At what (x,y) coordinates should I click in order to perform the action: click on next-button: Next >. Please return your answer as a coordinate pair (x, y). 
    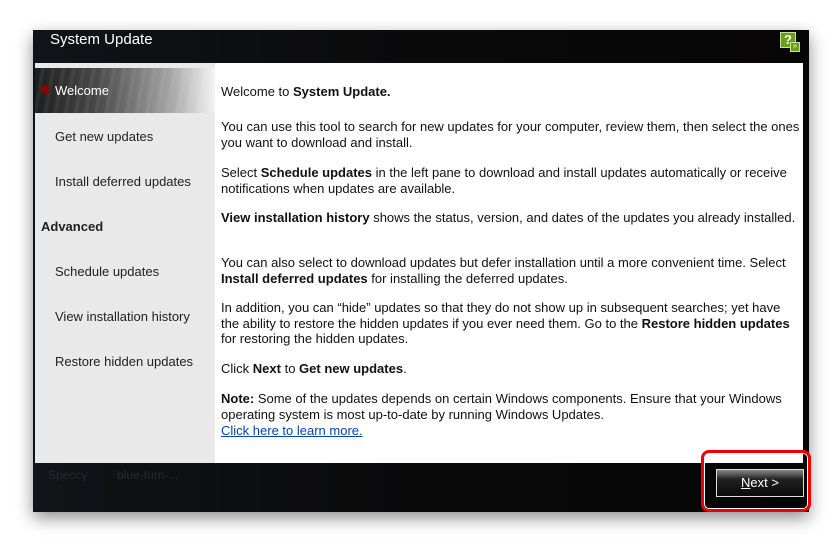
    Looking at the image, I should click on (760, 483).